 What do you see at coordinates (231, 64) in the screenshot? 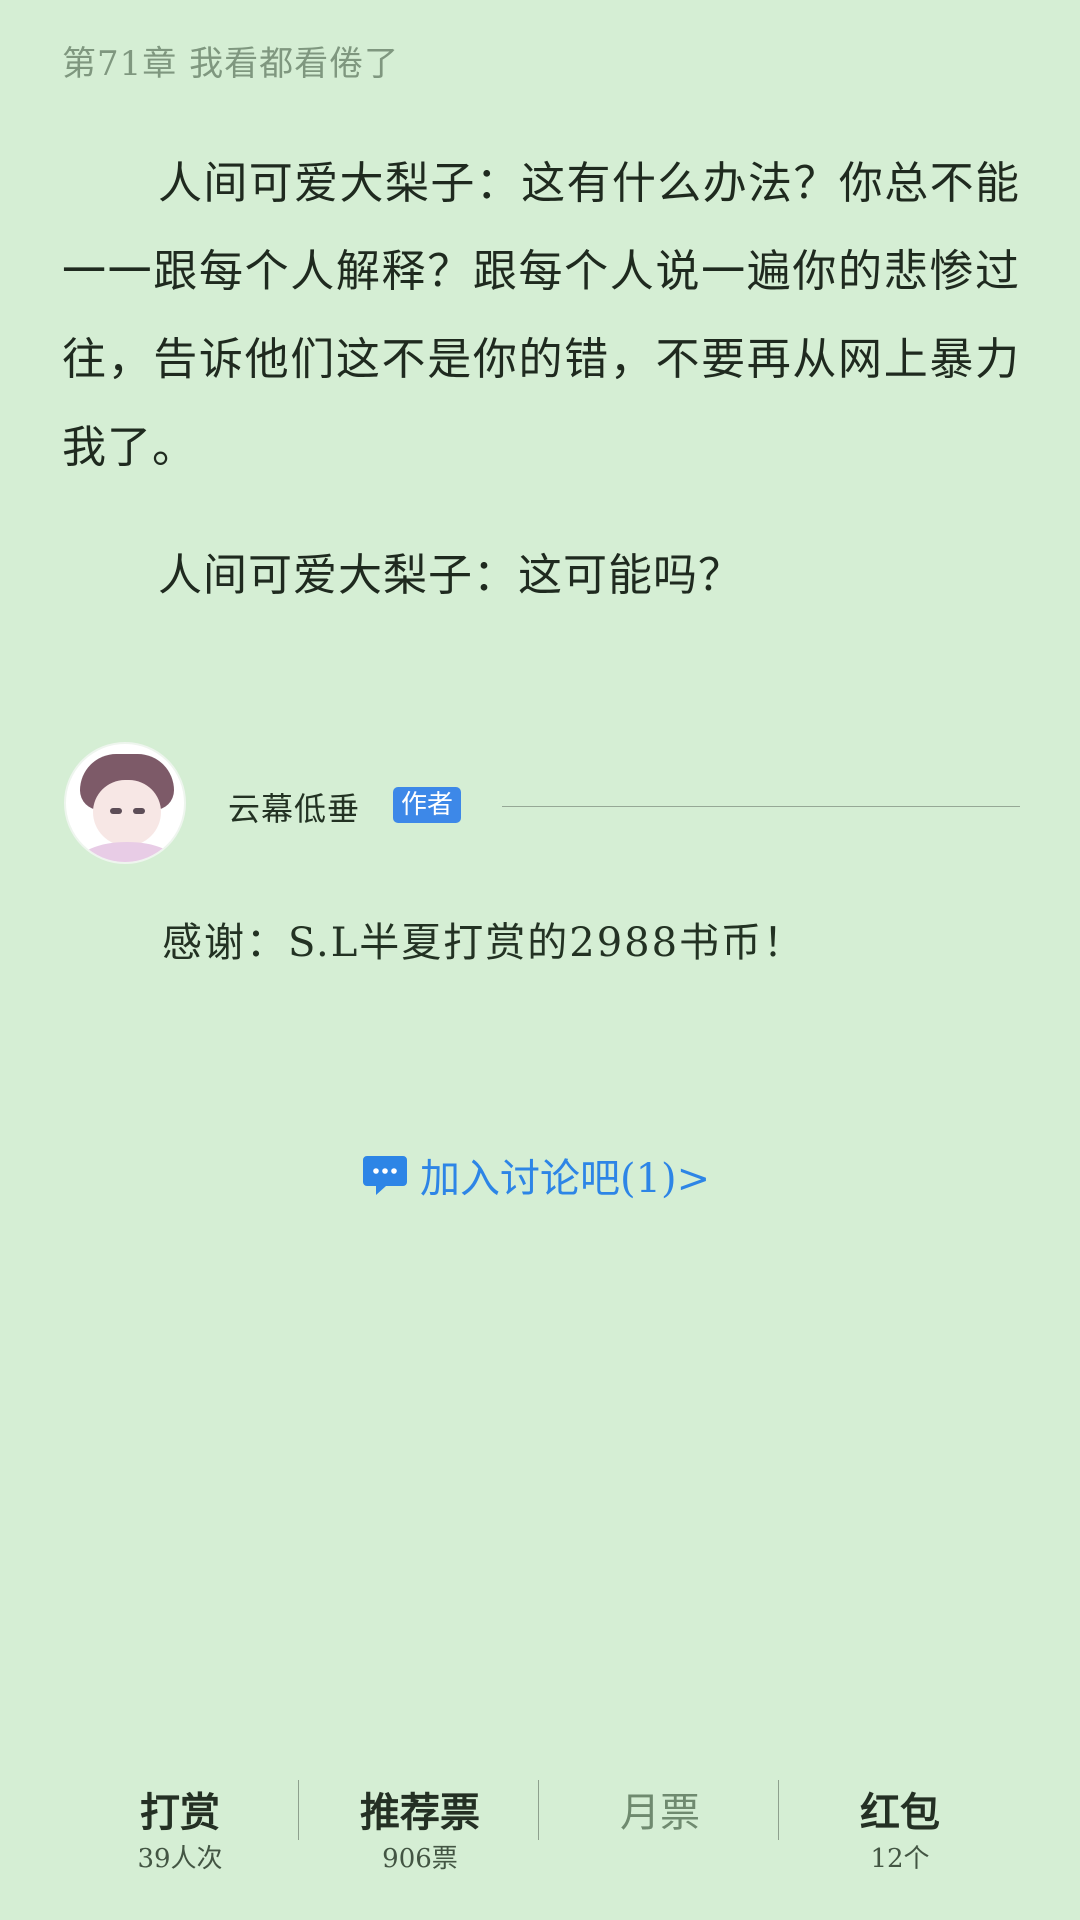
I see `chapter-title: 第71章 我看都看倦了` at bounding box center [231, 64].